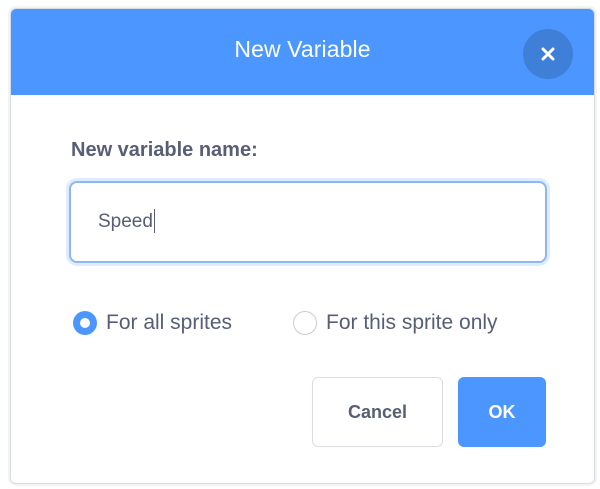 The height and width of the screenshot is (489, 600). I want to click on text-caret, so click(154, 220).